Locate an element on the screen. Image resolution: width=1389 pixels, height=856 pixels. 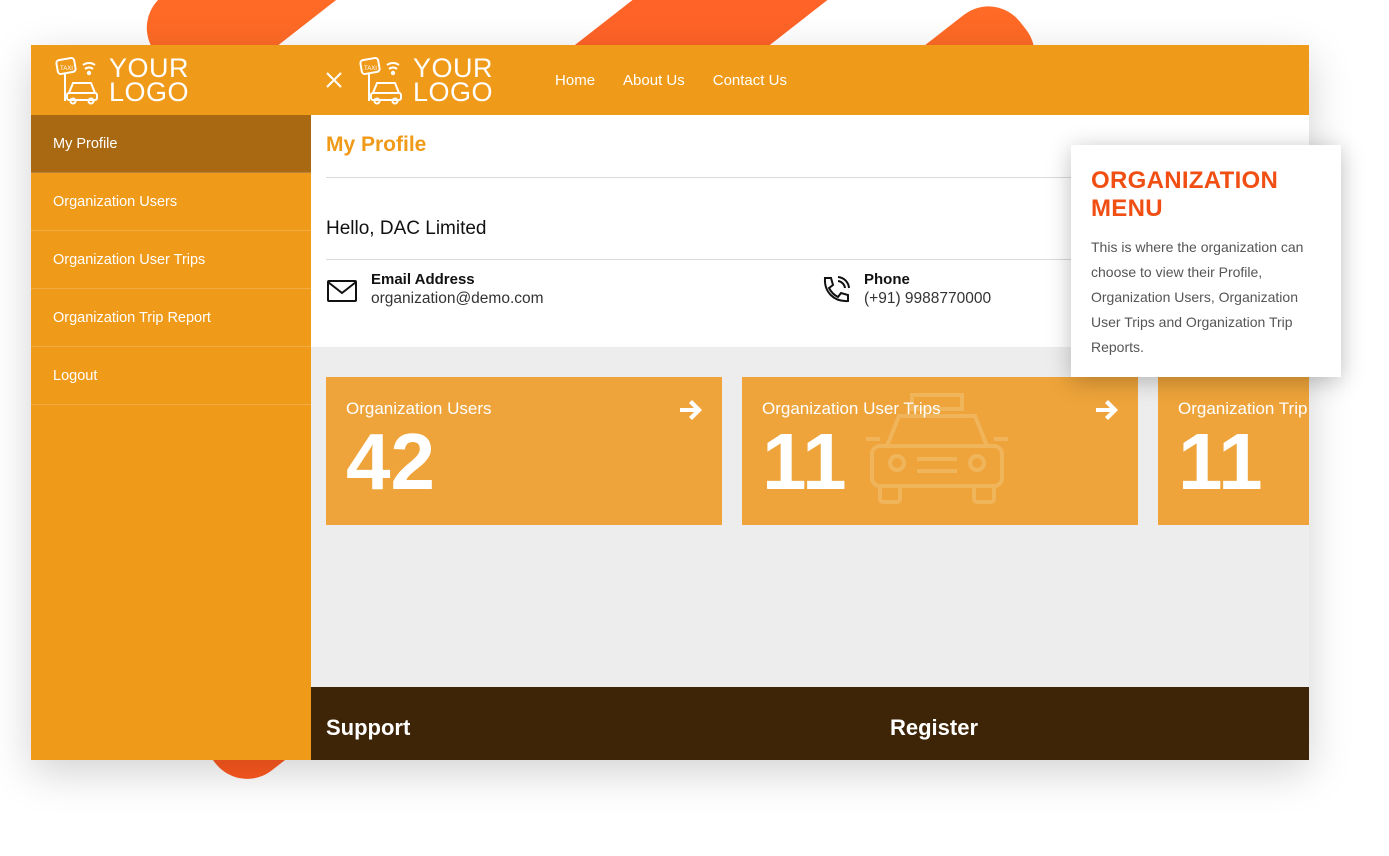
close-menu-button is located at coordinates (334, 80).